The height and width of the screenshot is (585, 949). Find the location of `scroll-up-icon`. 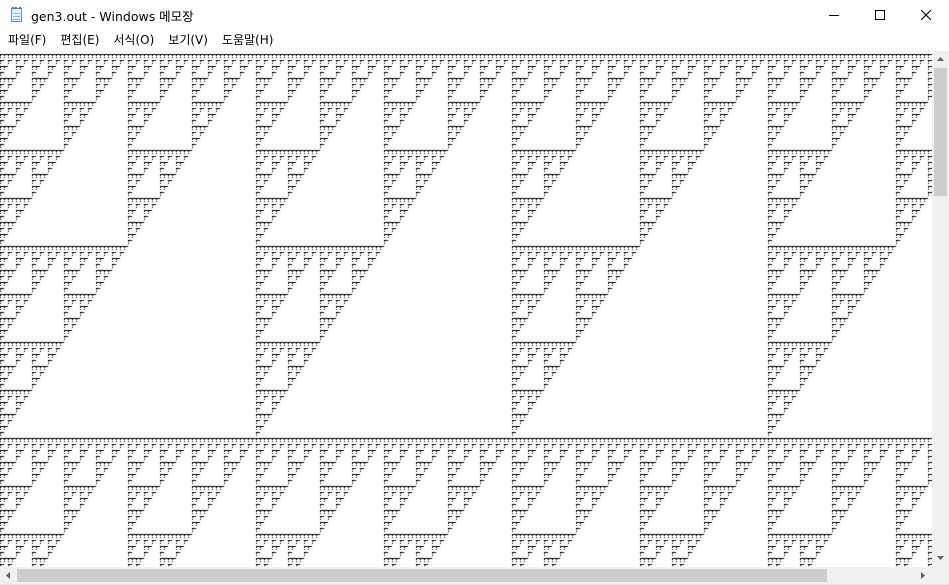

scroll-up-icon is located at coordinates (940, 59).